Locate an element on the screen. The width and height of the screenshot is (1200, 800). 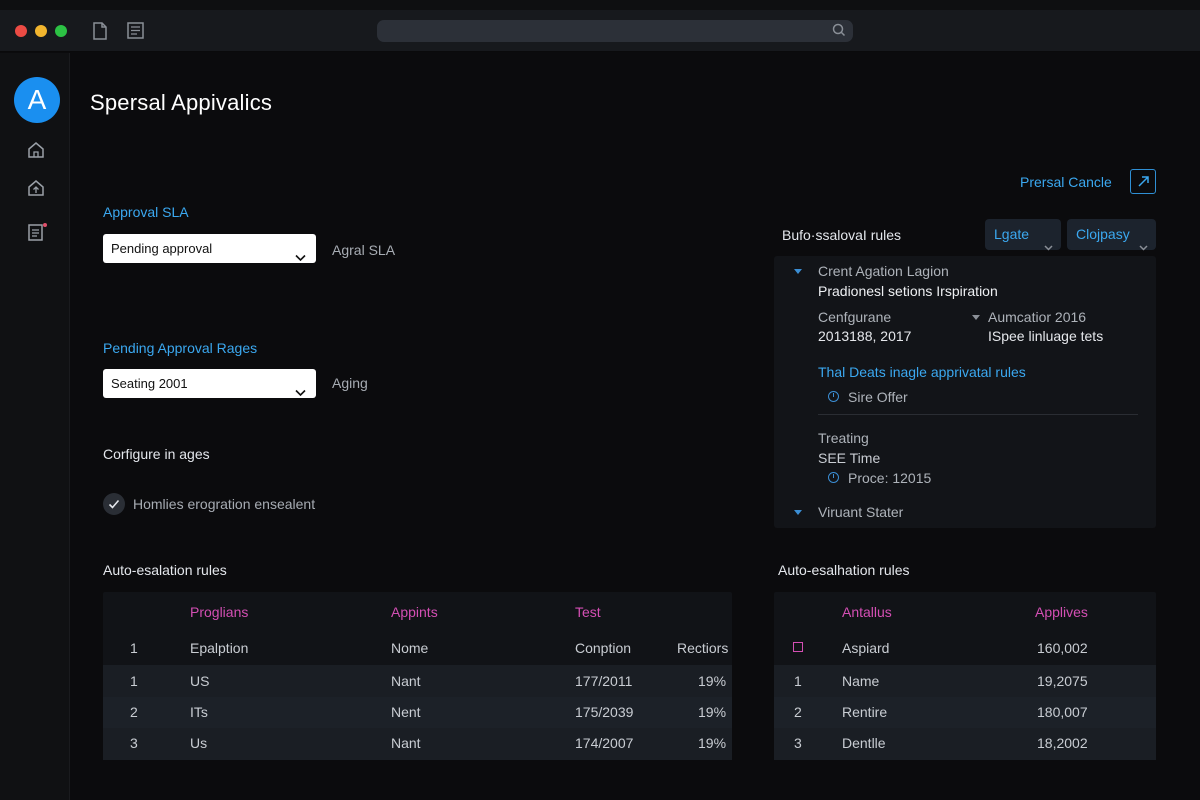
upload-icon is located at coordinates (36, 190).